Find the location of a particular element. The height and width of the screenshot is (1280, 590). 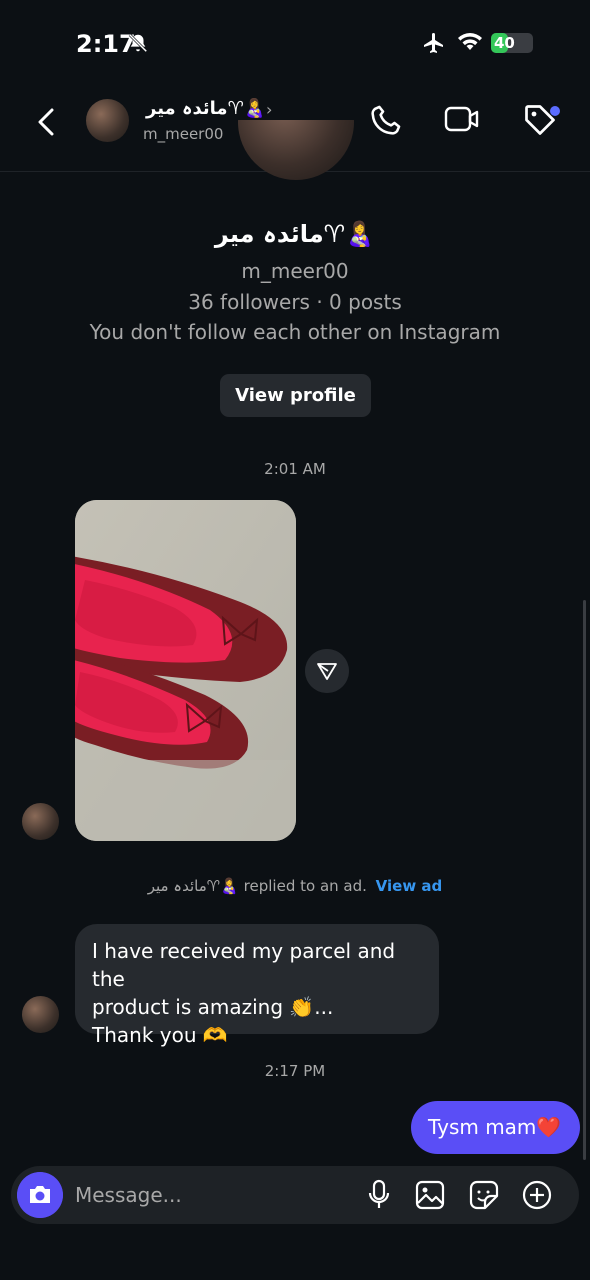

back-button is located at coordinates (48, 122).